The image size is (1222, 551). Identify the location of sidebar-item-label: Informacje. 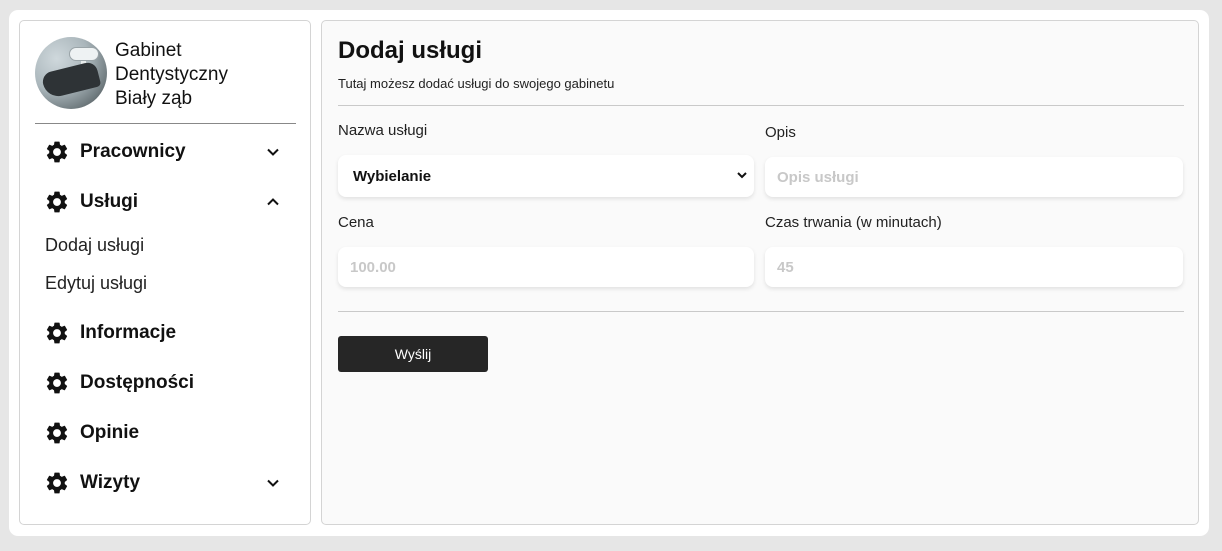
(128, 332).